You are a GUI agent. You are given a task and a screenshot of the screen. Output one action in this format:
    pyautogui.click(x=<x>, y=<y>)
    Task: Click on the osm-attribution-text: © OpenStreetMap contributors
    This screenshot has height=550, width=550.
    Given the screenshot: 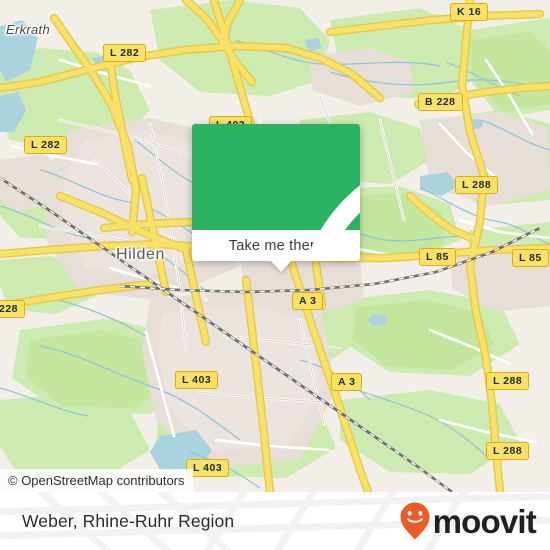 What is the action you would take?
    pyautogui.click(x=96, y=480)
    